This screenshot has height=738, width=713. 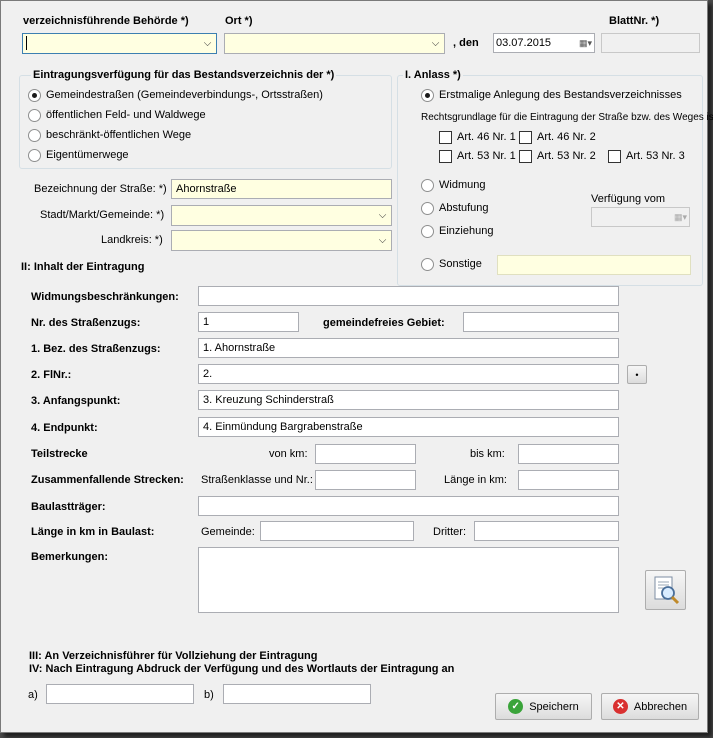 I want to click on blatt-input, so click(x=650, y=43).